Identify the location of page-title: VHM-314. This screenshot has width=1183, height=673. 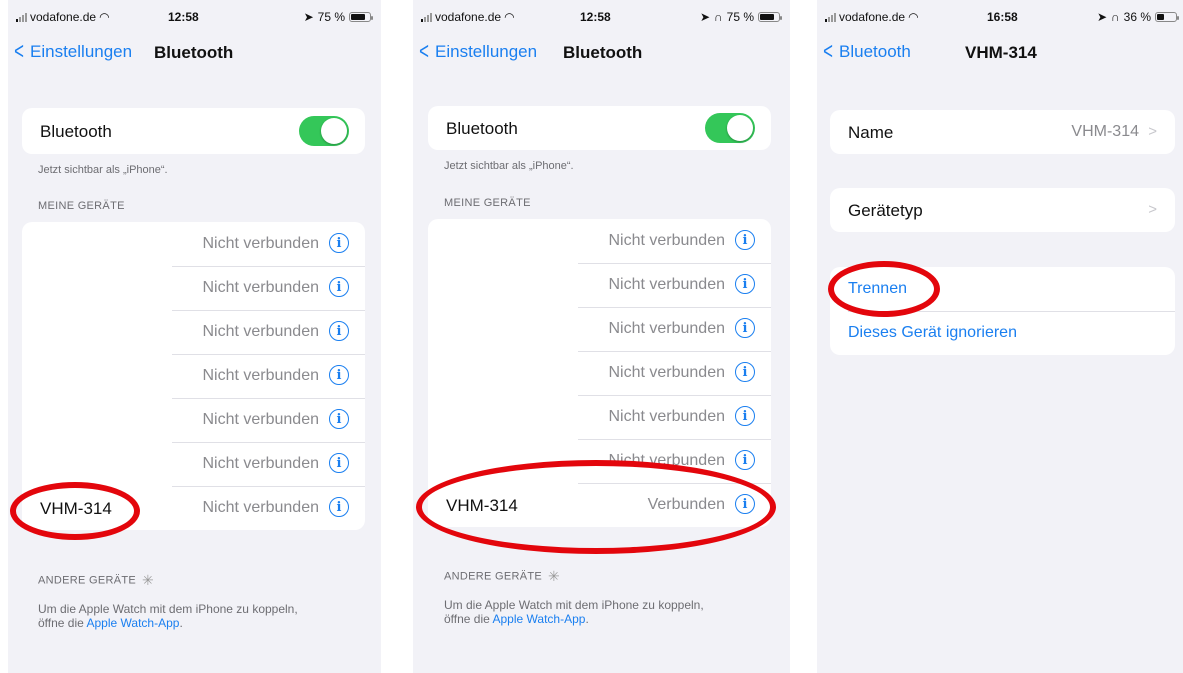
(1001, 52).